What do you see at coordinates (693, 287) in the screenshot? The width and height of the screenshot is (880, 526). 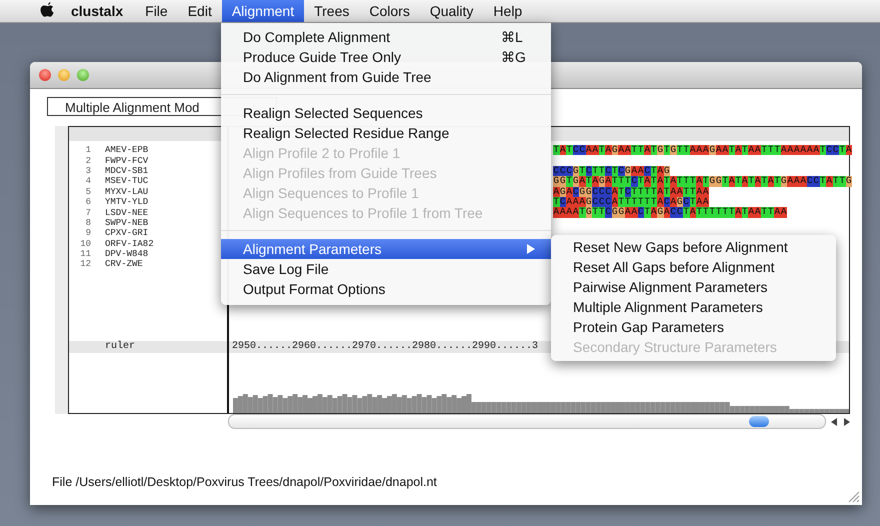 I see `menu-item: Pairwise Alignment Parameters` at bounding box center [693, 287].